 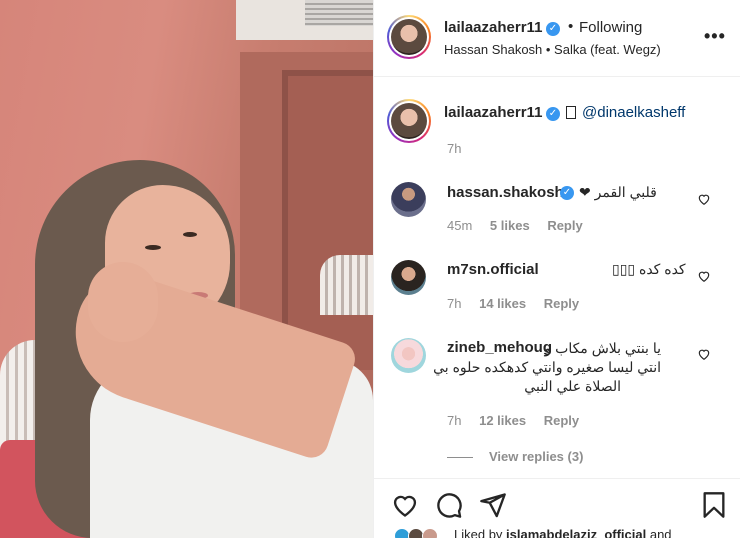 What do you see at coordinates (502, 303) in the screenshot?
I see `comment-likes-link: 14 likes` at bounding box center [502, 303].